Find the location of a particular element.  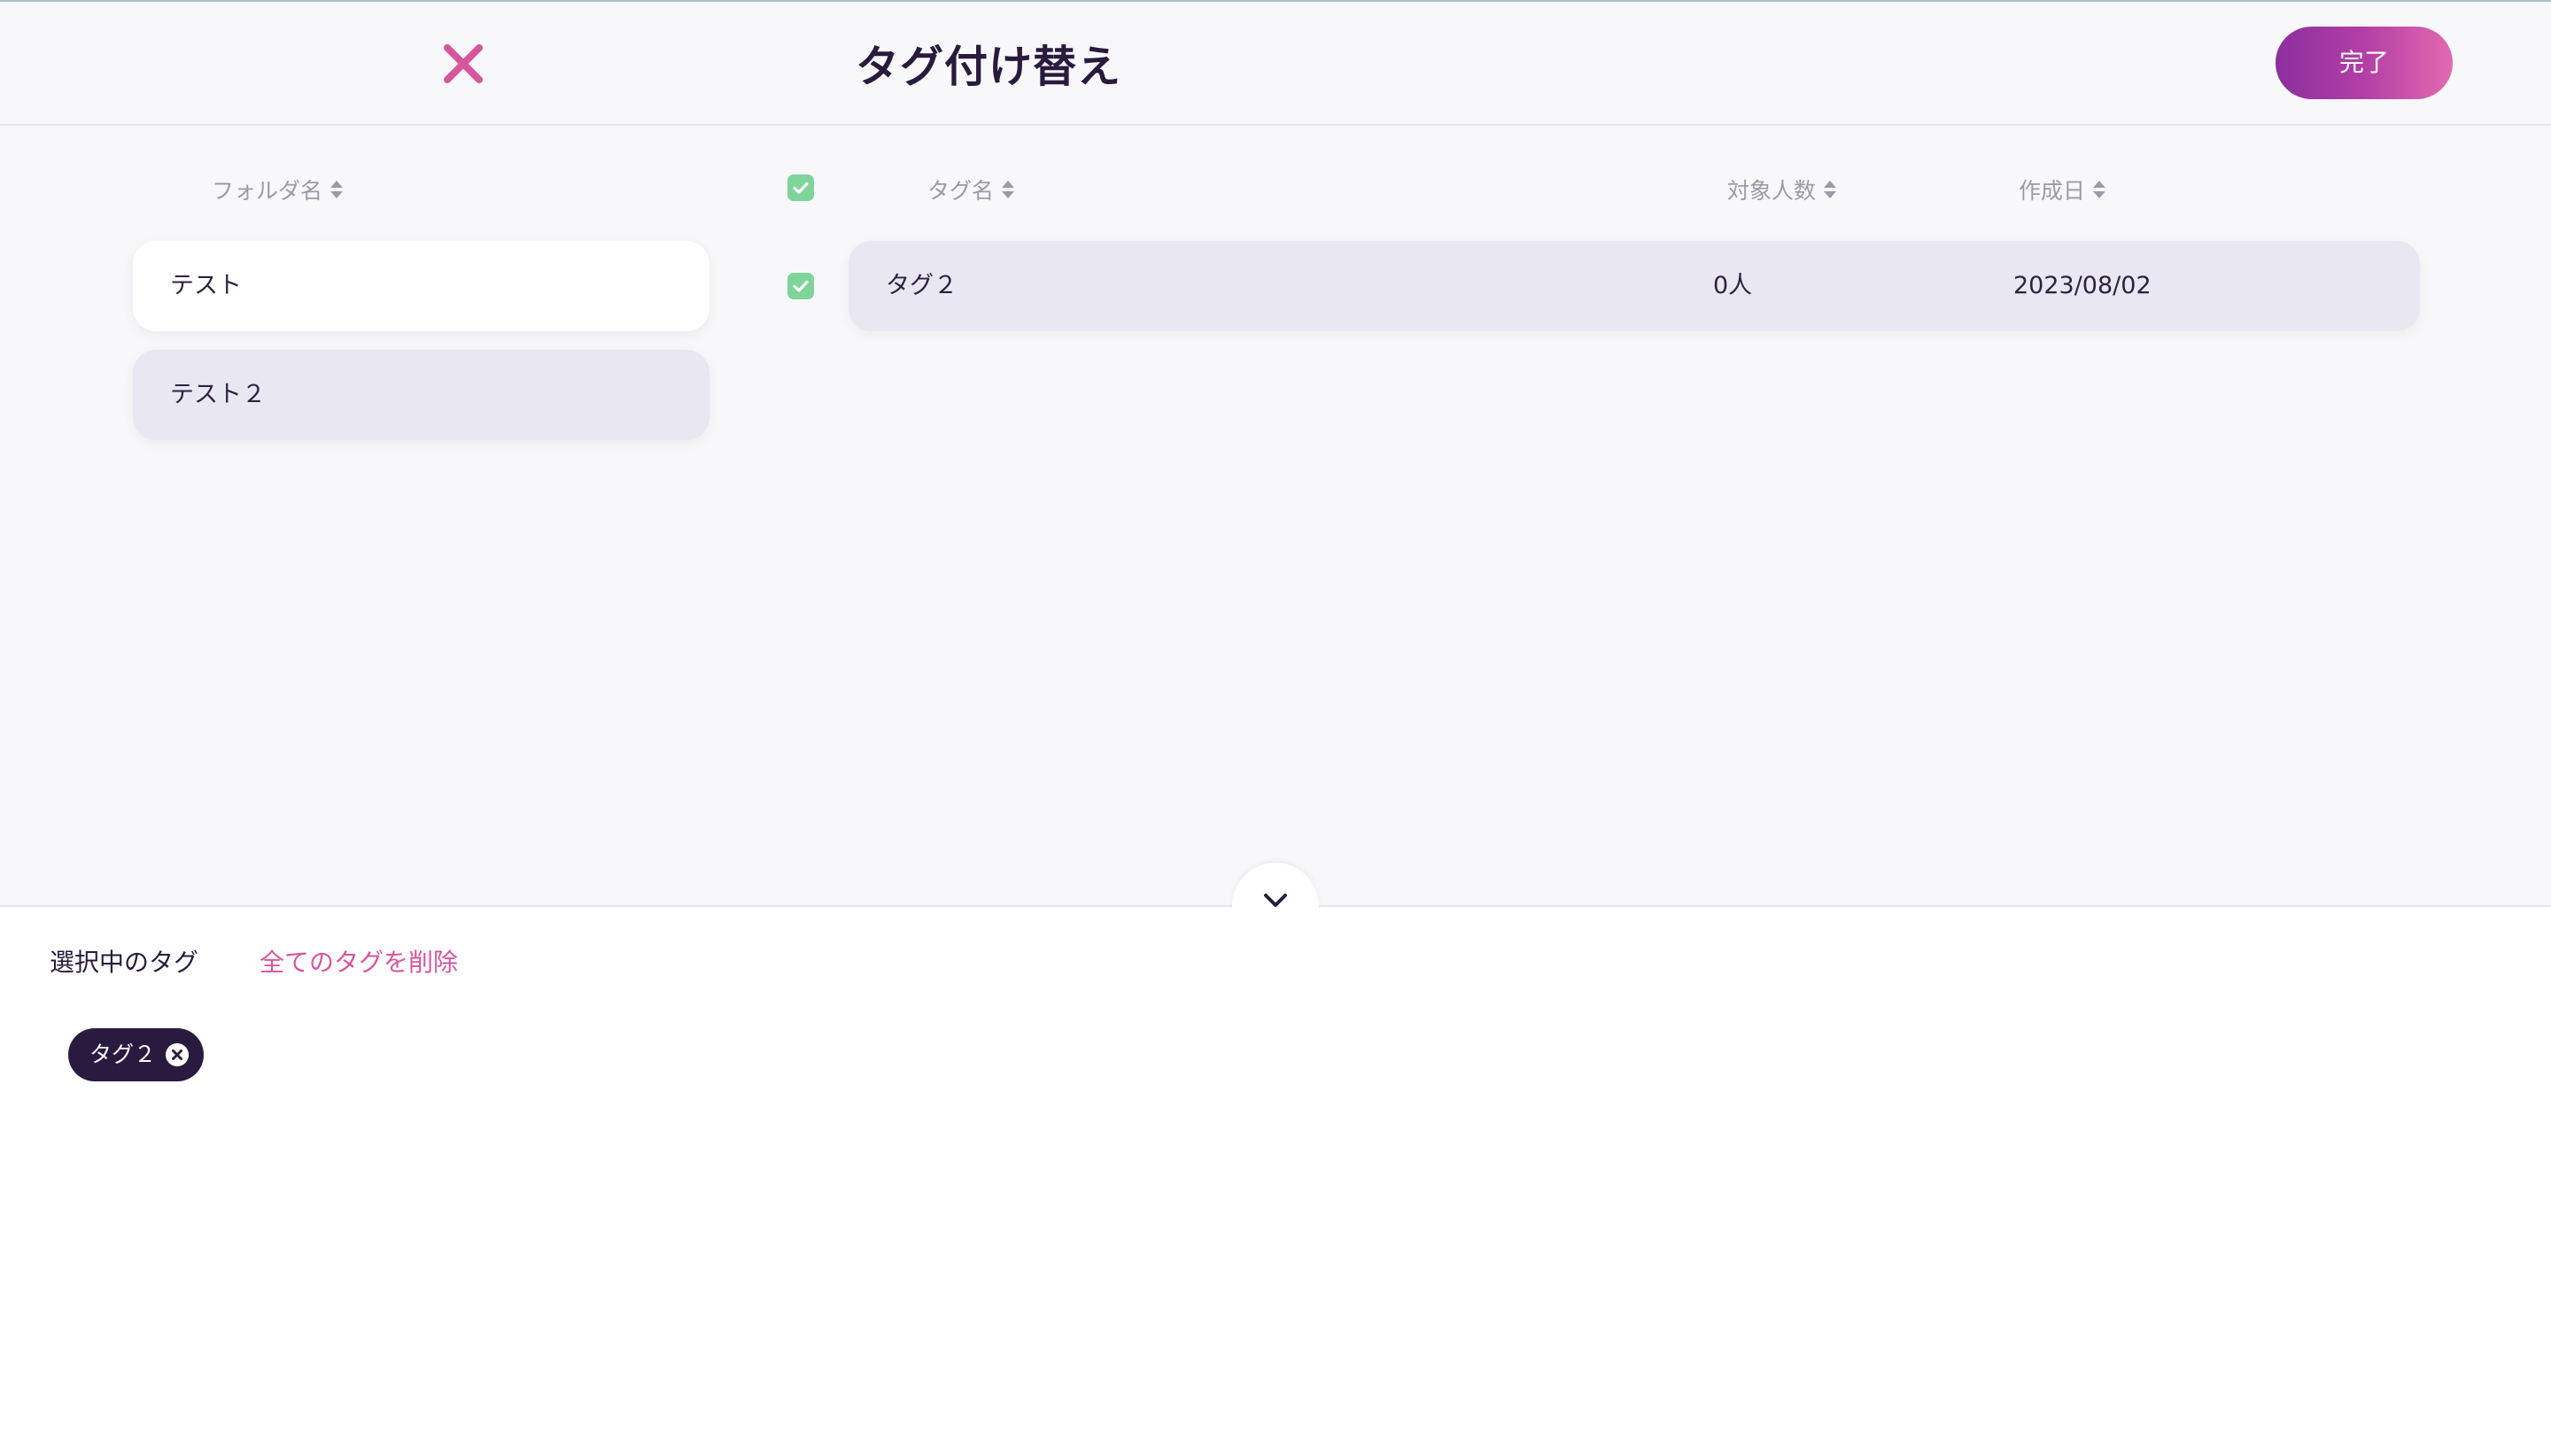

target-count-header-label: 対象人数 is located at coordinates (1772, 191).